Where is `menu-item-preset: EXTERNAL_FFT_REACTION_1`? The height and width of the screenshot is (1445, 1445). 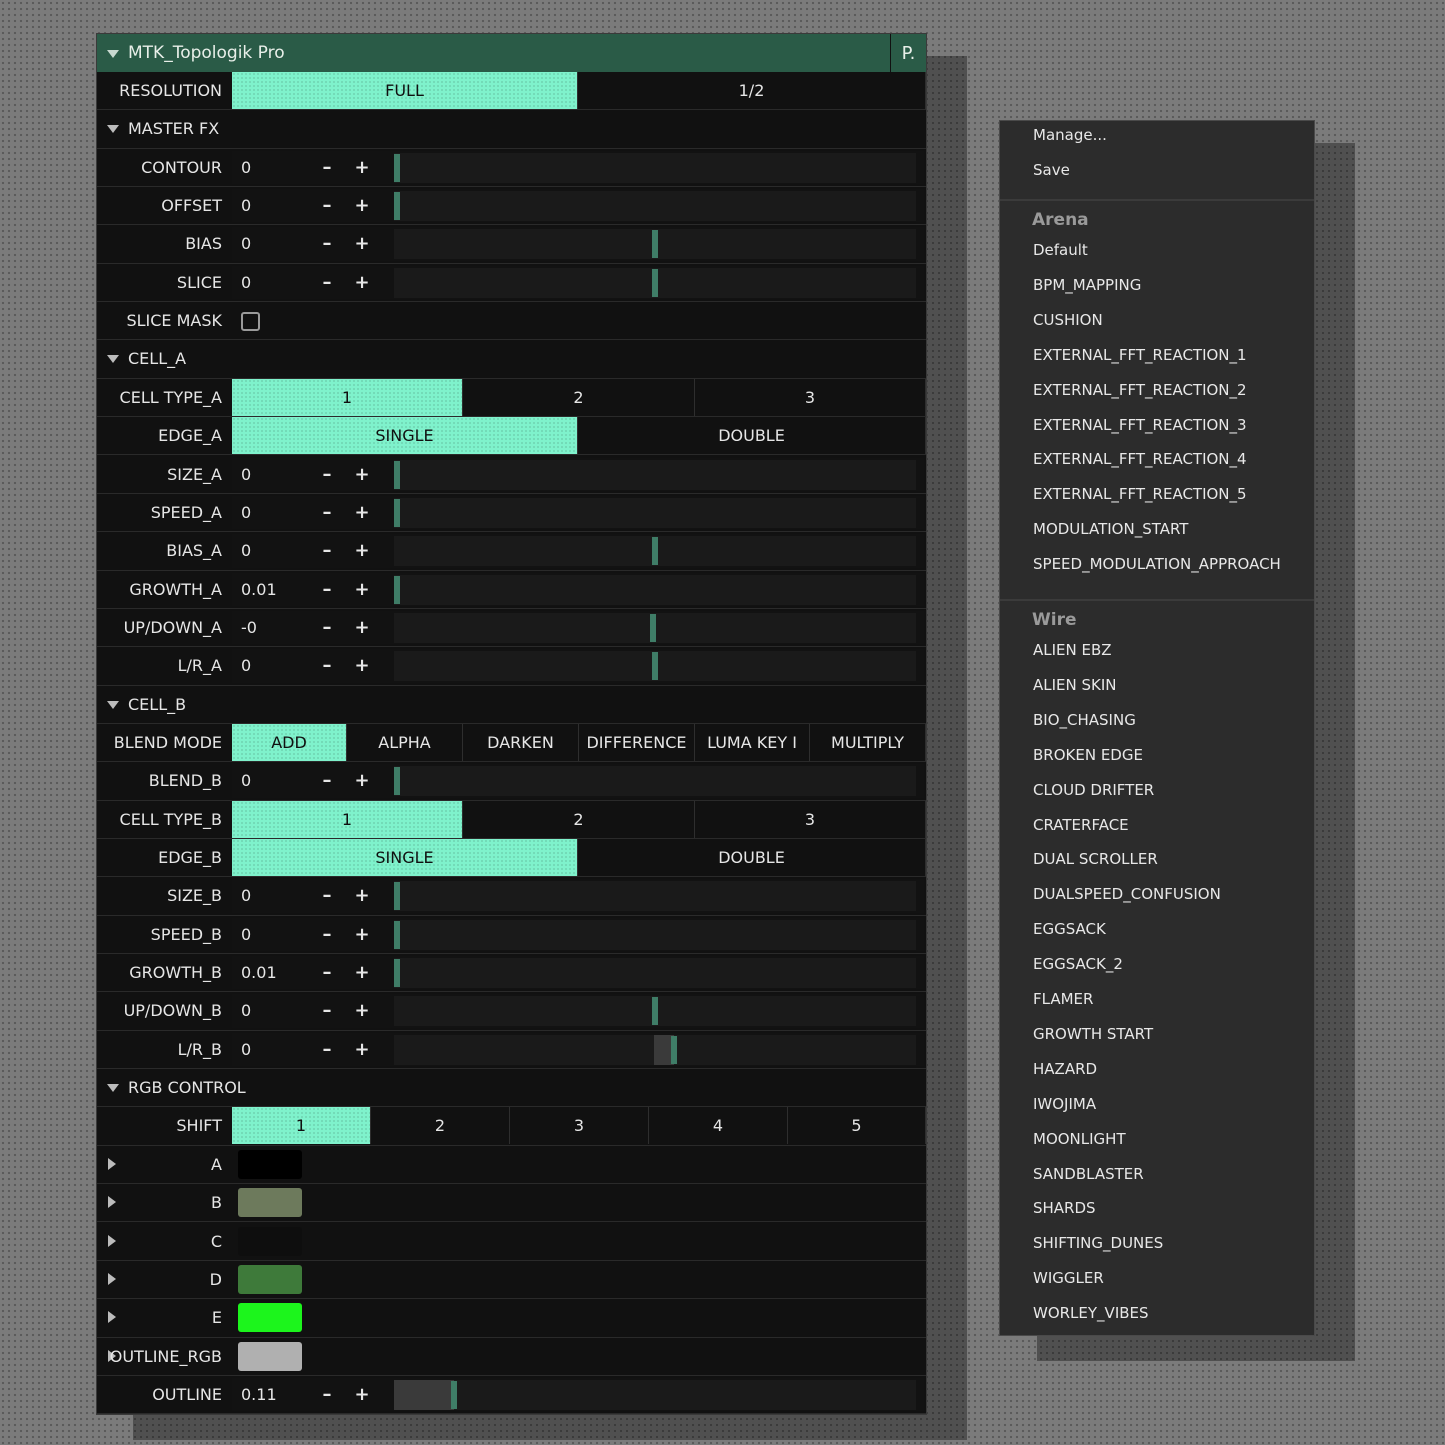 menu-item-preset: EXTERNAL_FFT_REACTION_1 is located at coordinates (1140, 355).